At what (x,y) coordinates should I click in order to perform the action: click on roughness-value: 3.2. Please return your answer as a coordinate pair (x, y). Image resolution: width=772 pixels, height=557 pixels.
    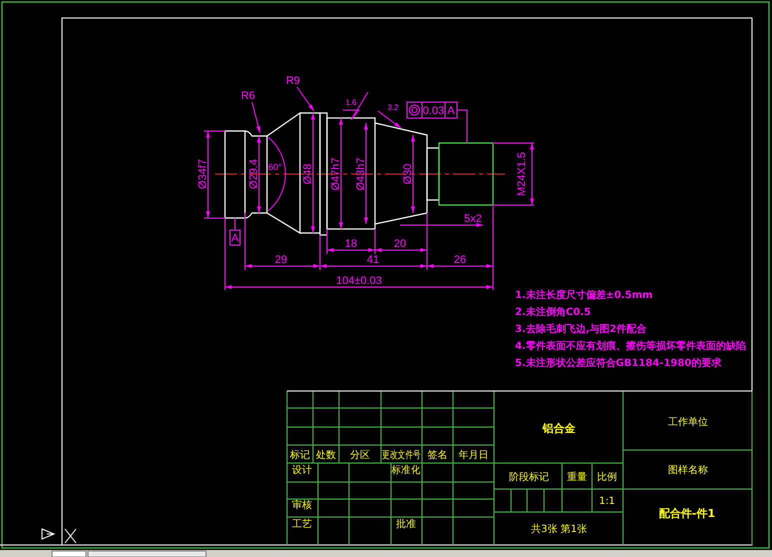
    Looking at the image, I should click on (393, 107).